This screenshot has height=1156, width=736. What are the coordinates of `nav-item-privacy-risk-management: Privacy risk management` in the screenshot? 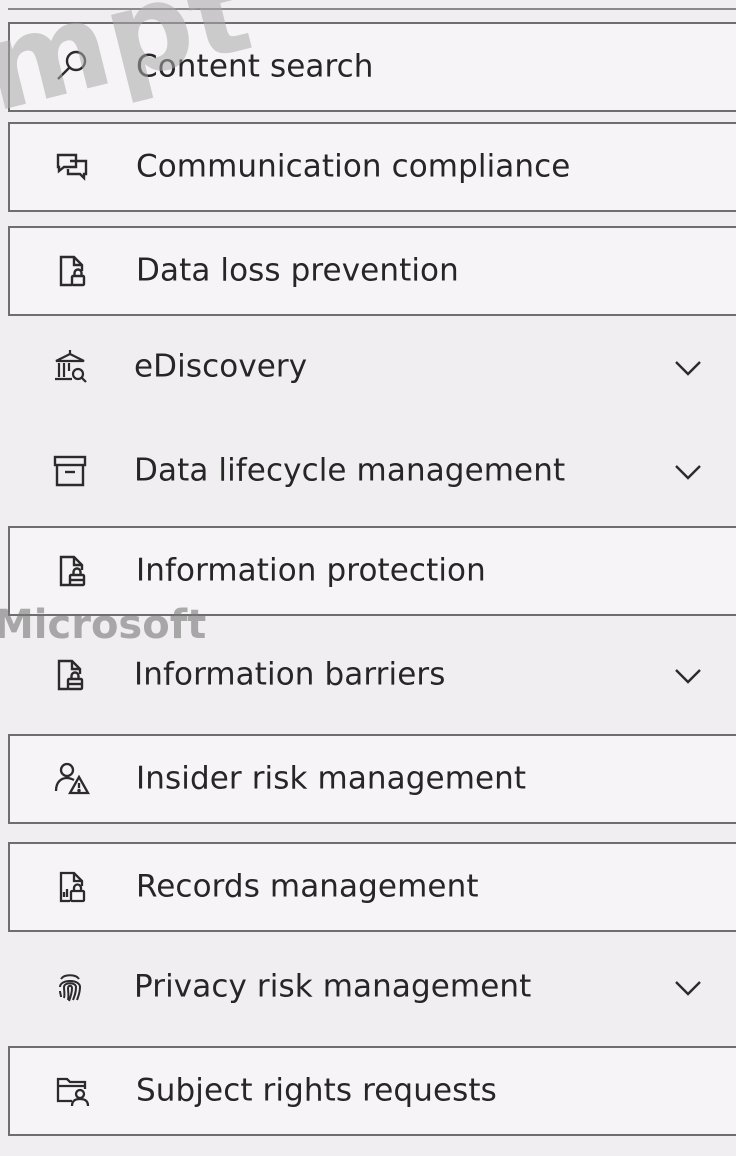 It's located at (372, 987).